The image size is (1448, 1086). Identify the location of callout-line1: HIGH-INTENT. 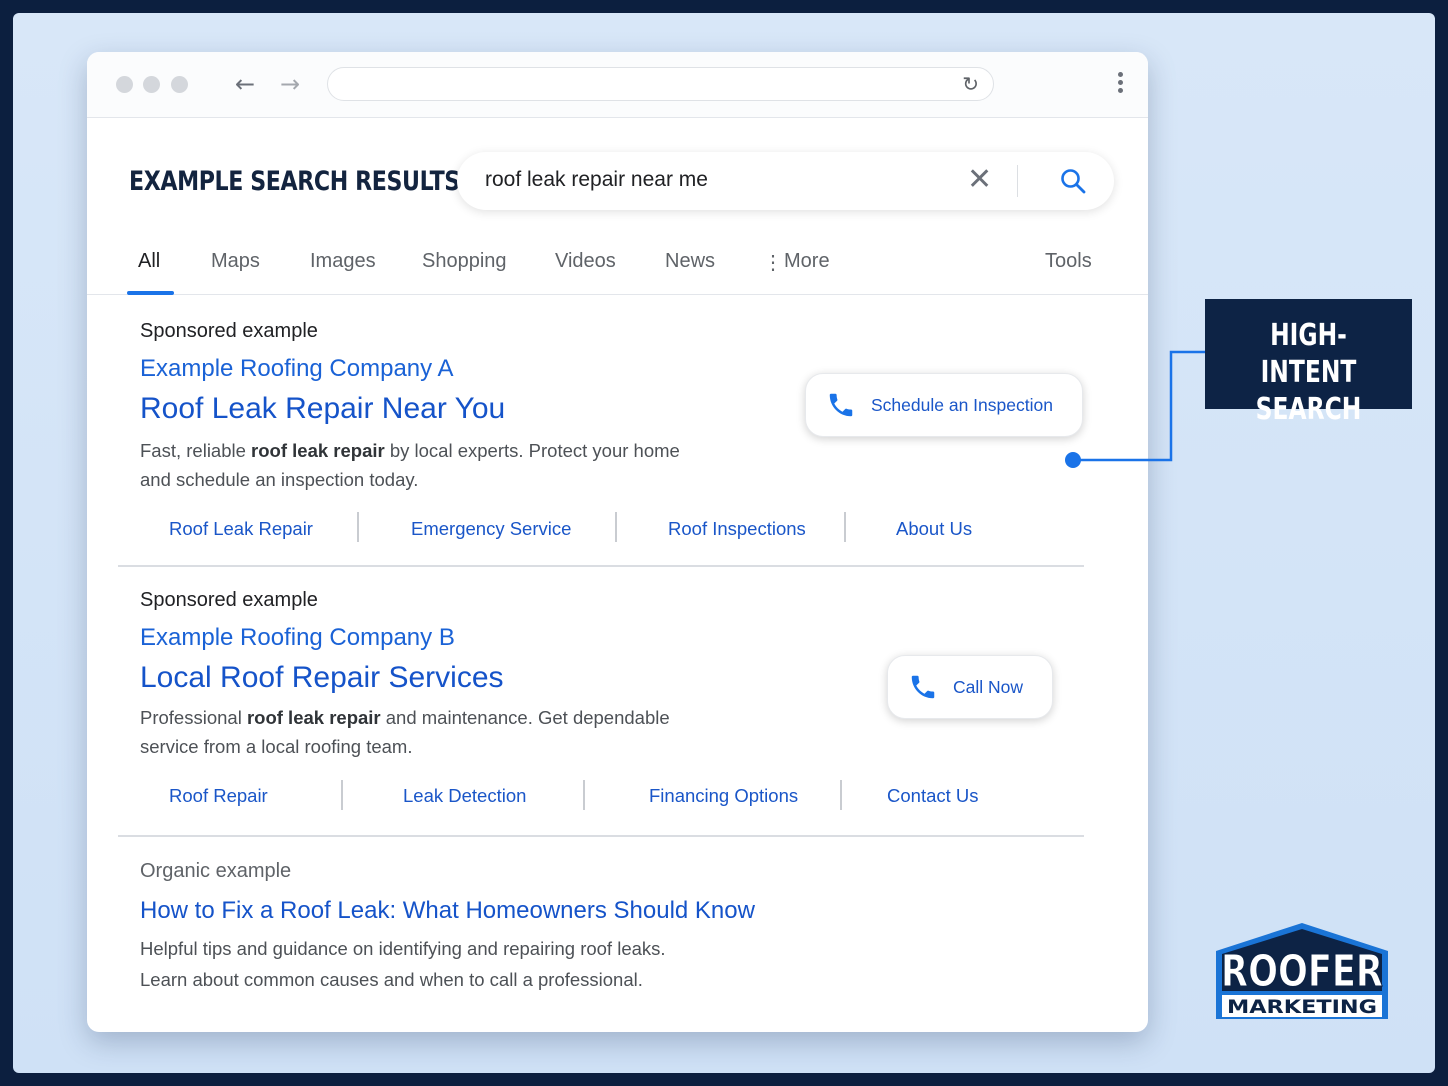
(1308, 354).